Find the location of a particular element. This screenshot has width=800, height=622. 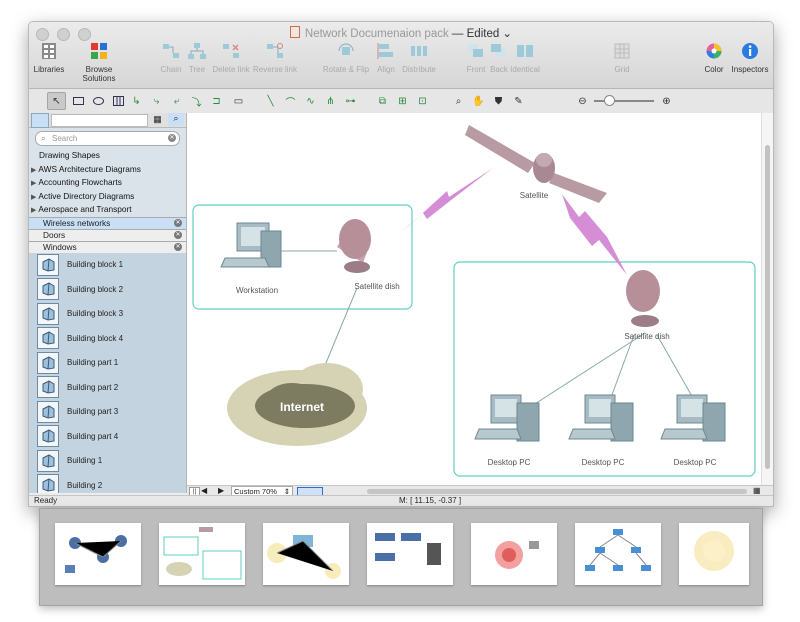

reverse-link-button: Reverse link is located at coordinates (275, 58).